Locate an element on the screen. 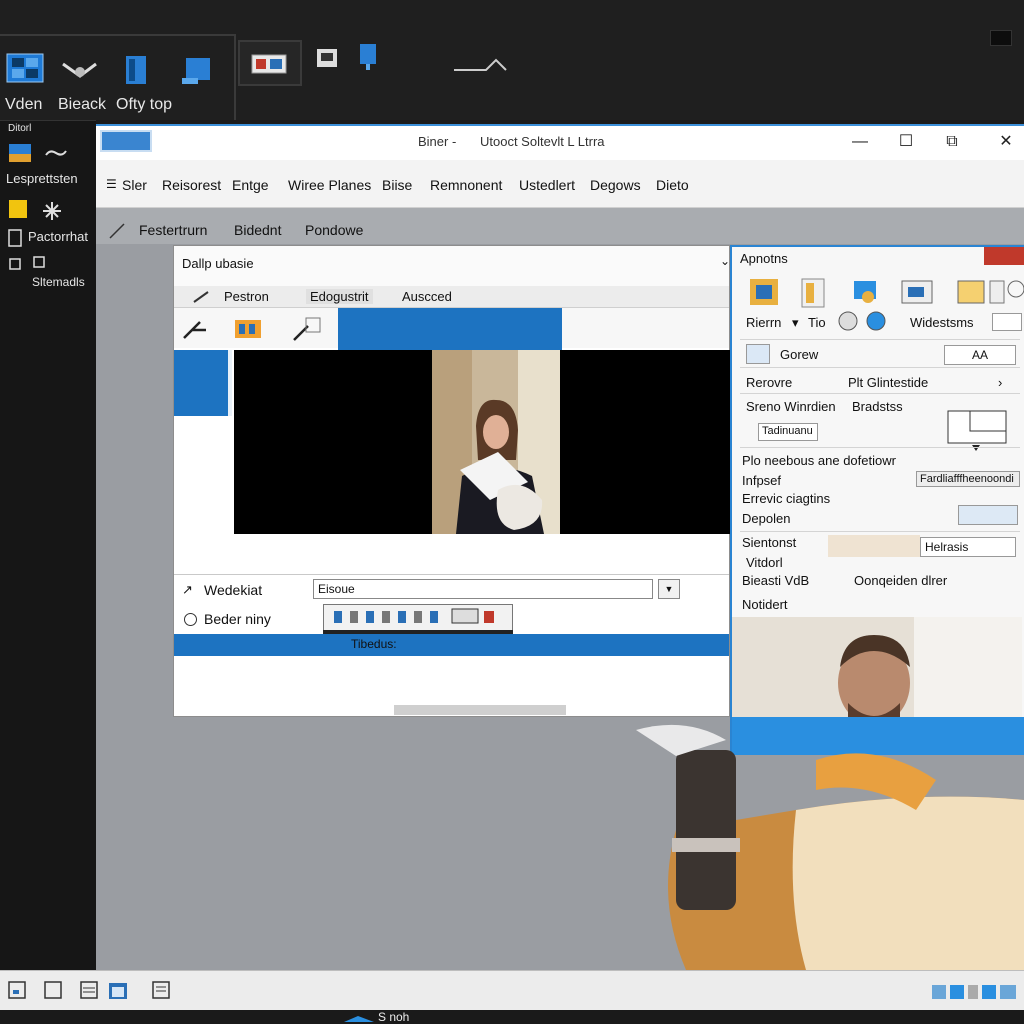  tab-advanced: Auscced is located at coordinates (427, 296).